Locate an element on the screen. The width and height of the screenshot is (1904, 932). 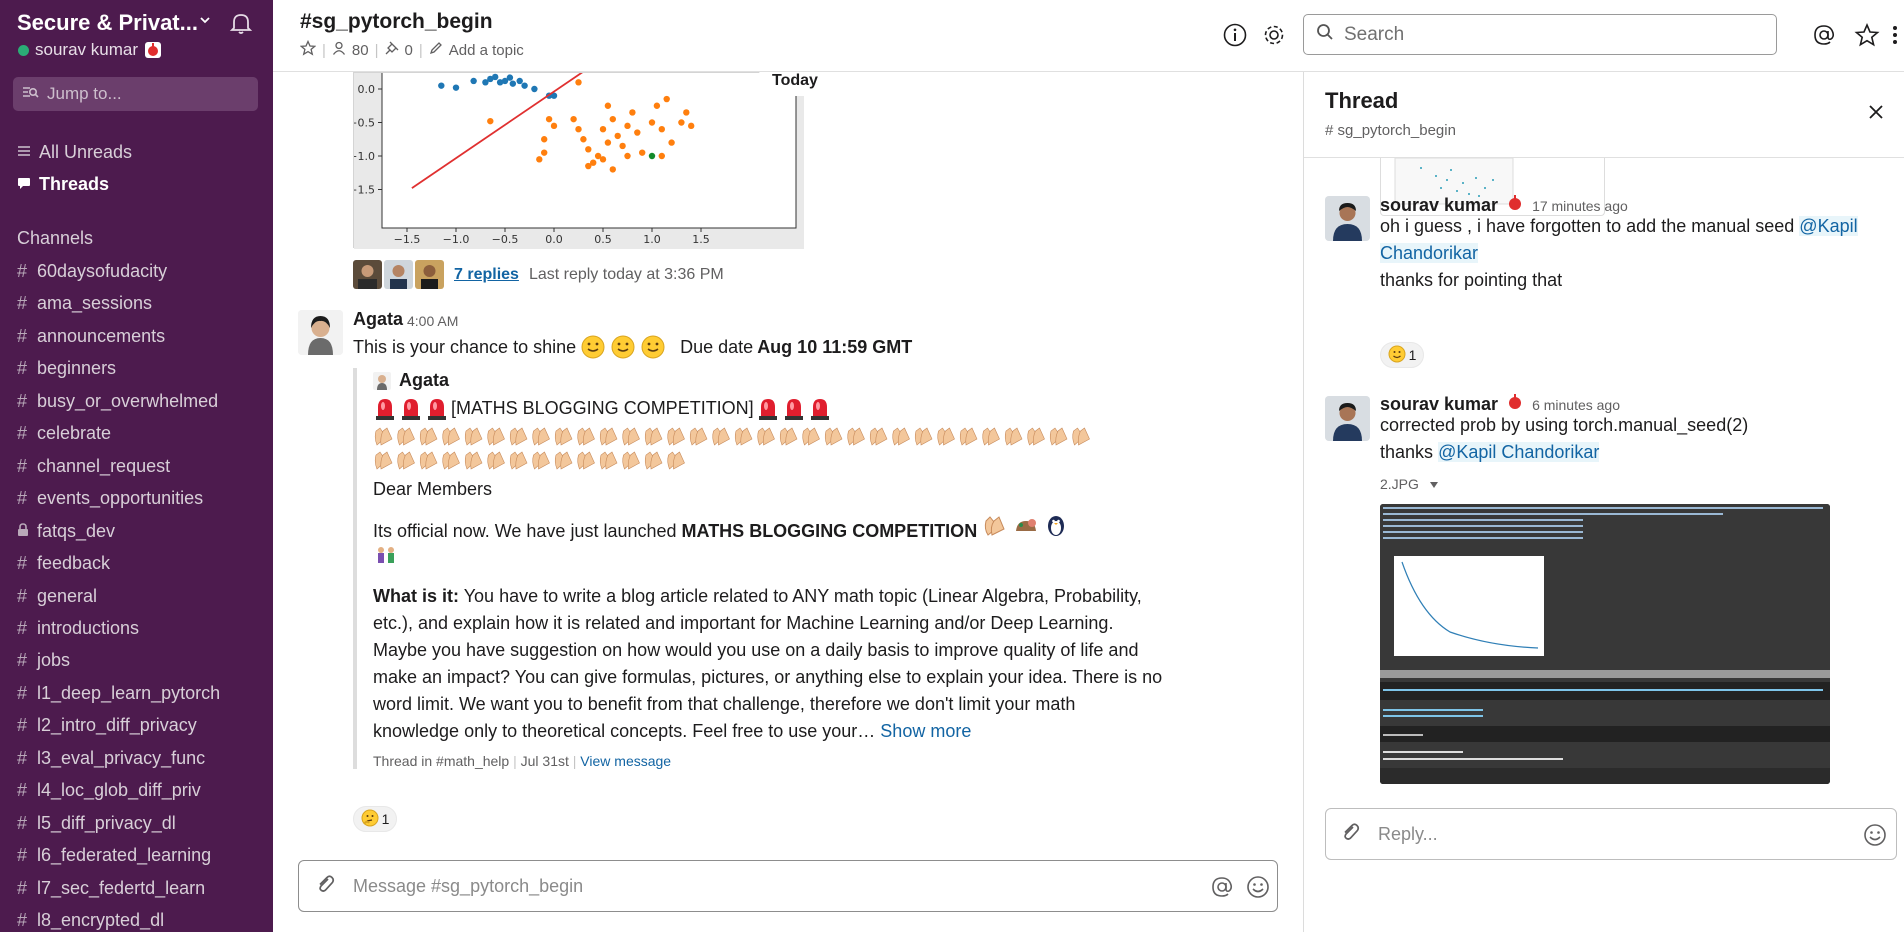
sidebar-item-announcements: # announcements is located at coordinates (91, 336).